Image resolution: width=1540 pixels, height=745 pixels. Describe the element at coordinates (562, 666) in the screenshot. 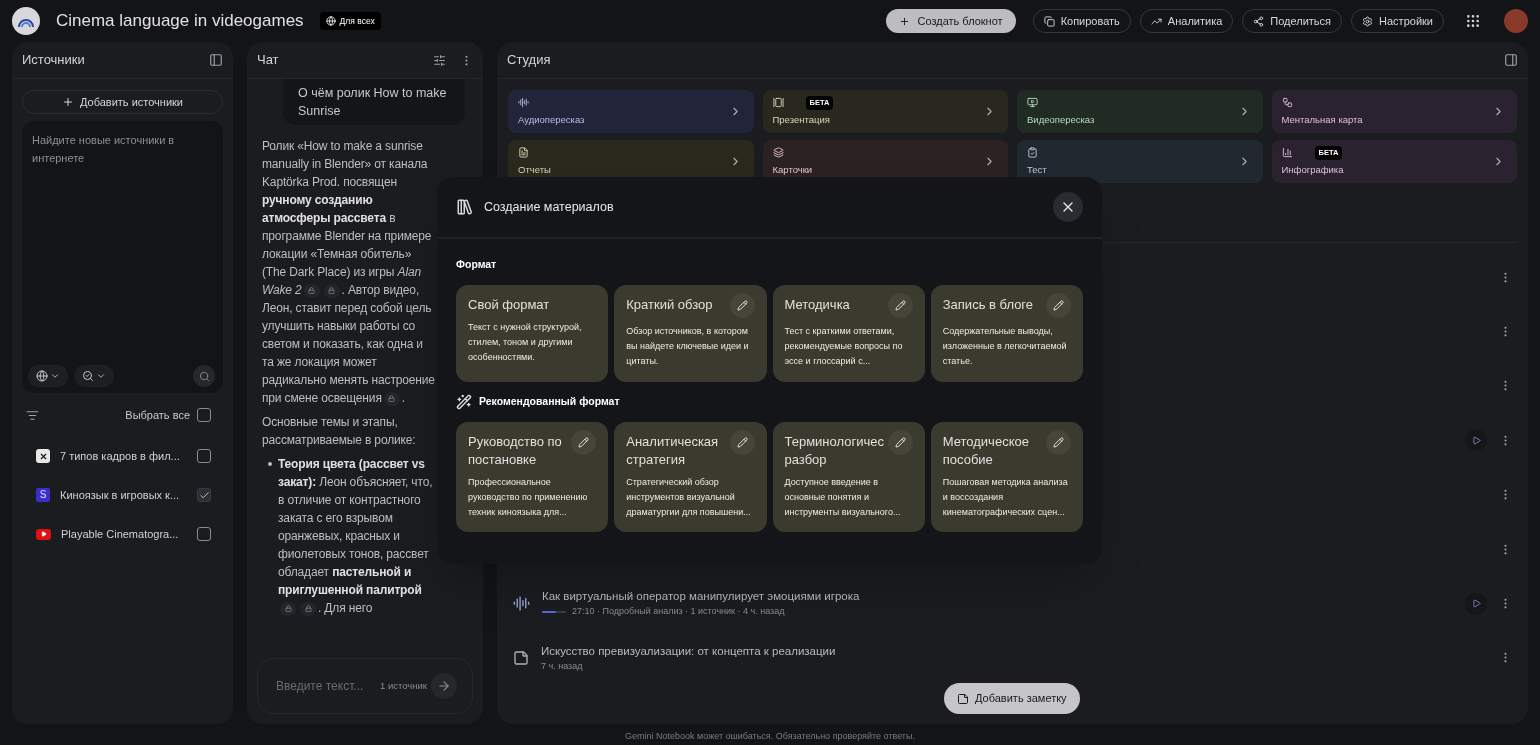

I see `item-meta: 7 ч. назад` at that location.